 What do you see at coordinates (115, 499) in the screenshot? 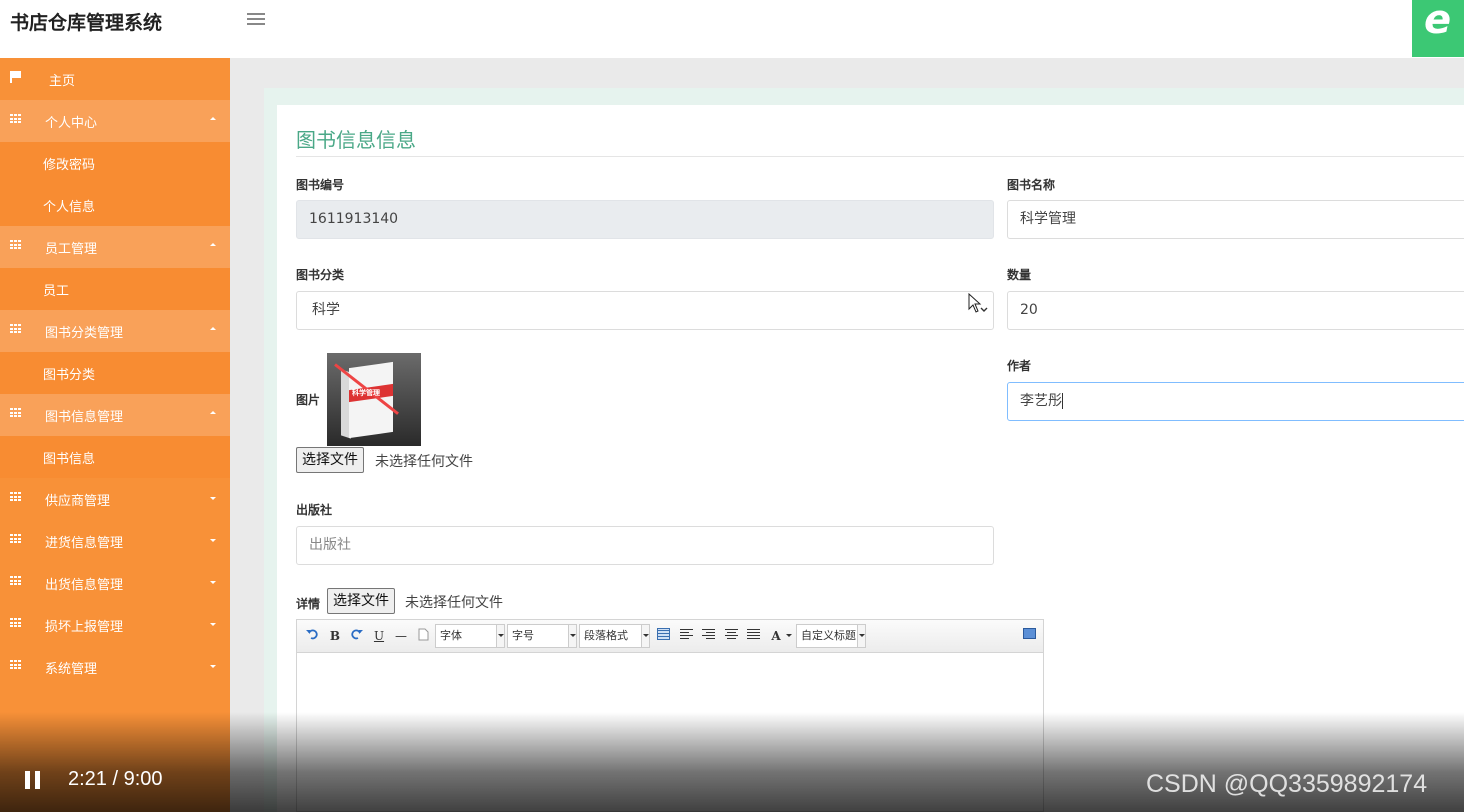
I see `sidebar-item-supplier-management: 供应商管理` at bounding box center [115, 499].